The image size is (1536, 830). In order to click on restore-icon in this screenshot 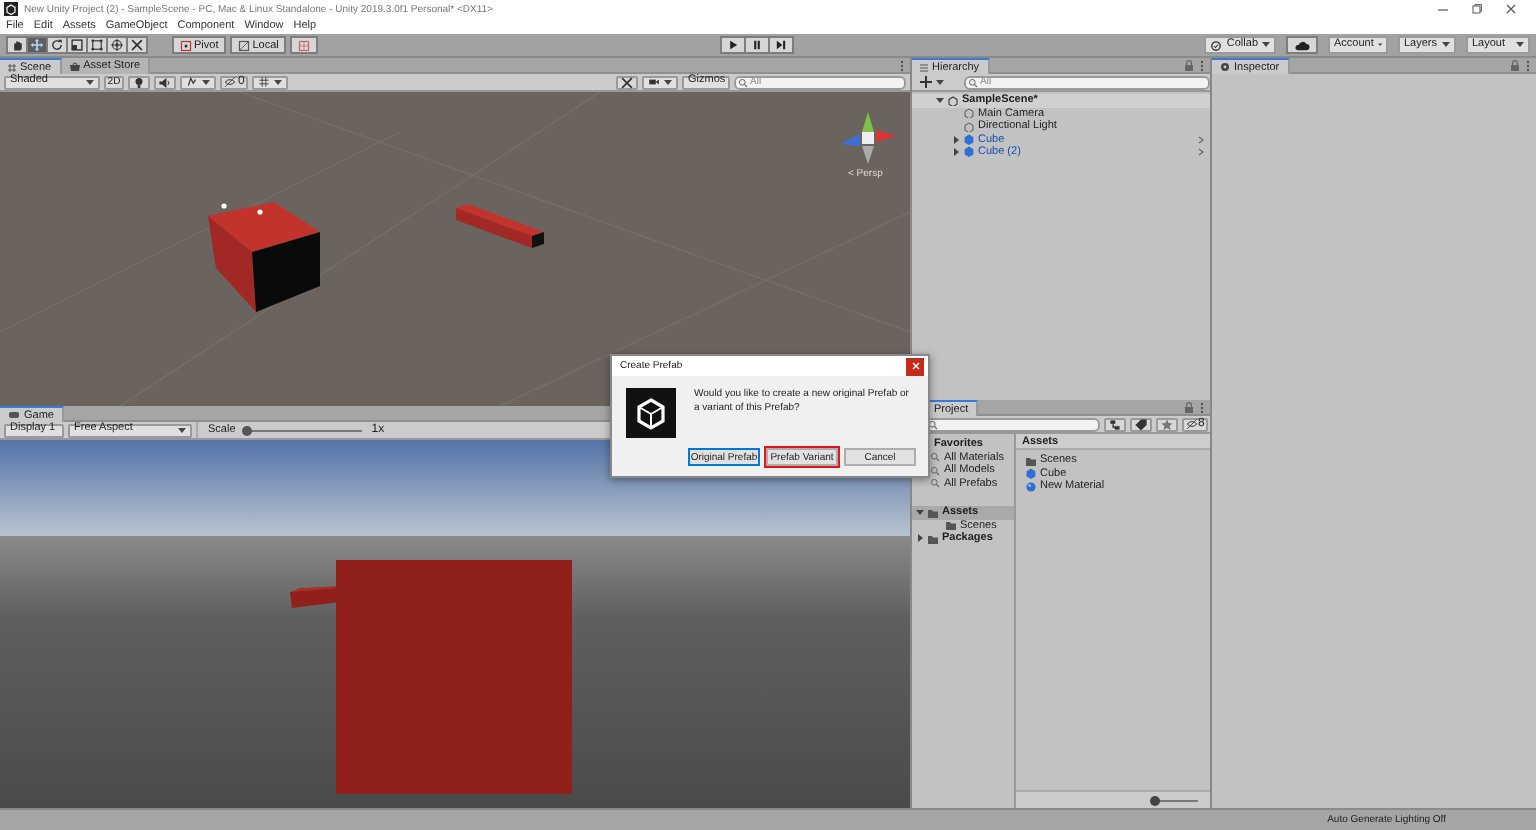, I will do `click(1477, 9)`.